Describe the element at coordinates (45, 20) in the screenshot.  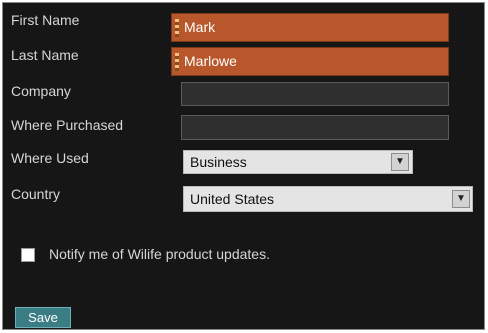
I see `first-name-label: First Name` at that location.